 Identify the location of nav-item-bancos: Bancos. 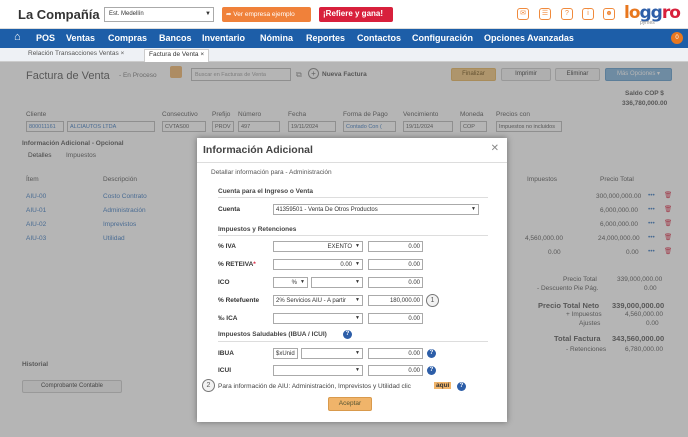
(175, 38).